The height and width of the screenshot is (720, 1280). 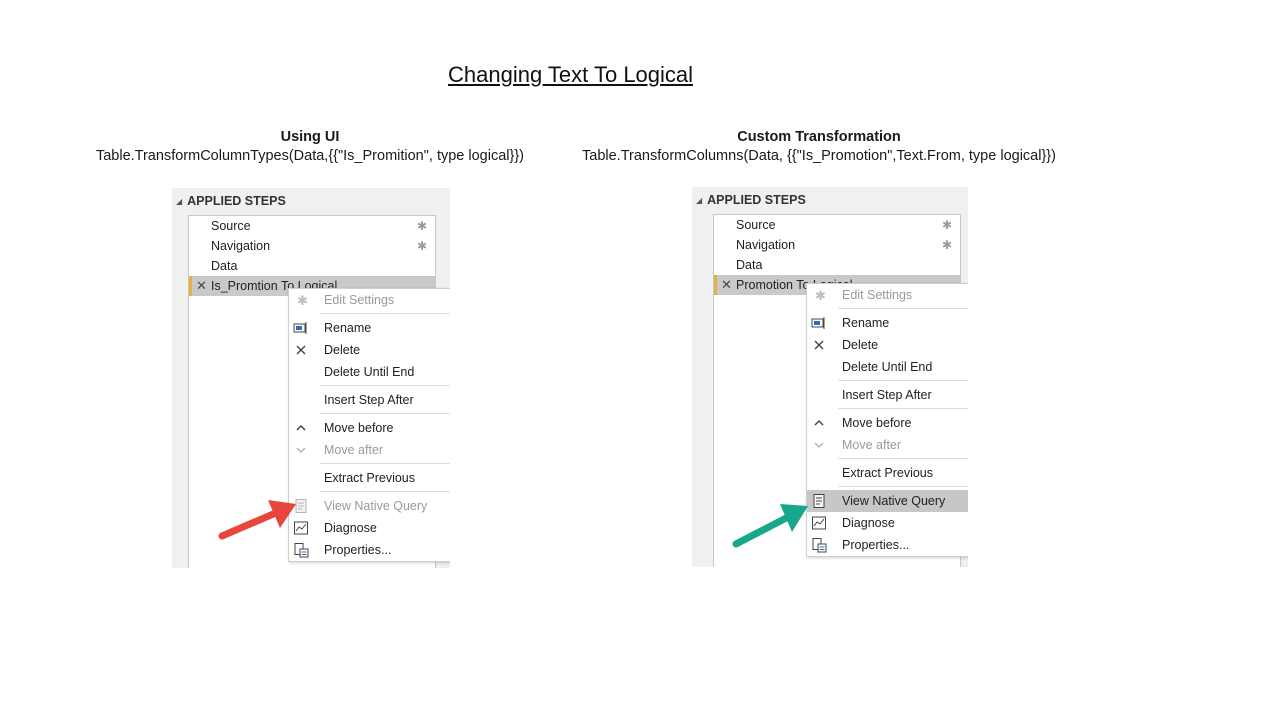 I want to click on left-panel-header: ◢ APPLIED STEPS, so click(x=229, y=201).